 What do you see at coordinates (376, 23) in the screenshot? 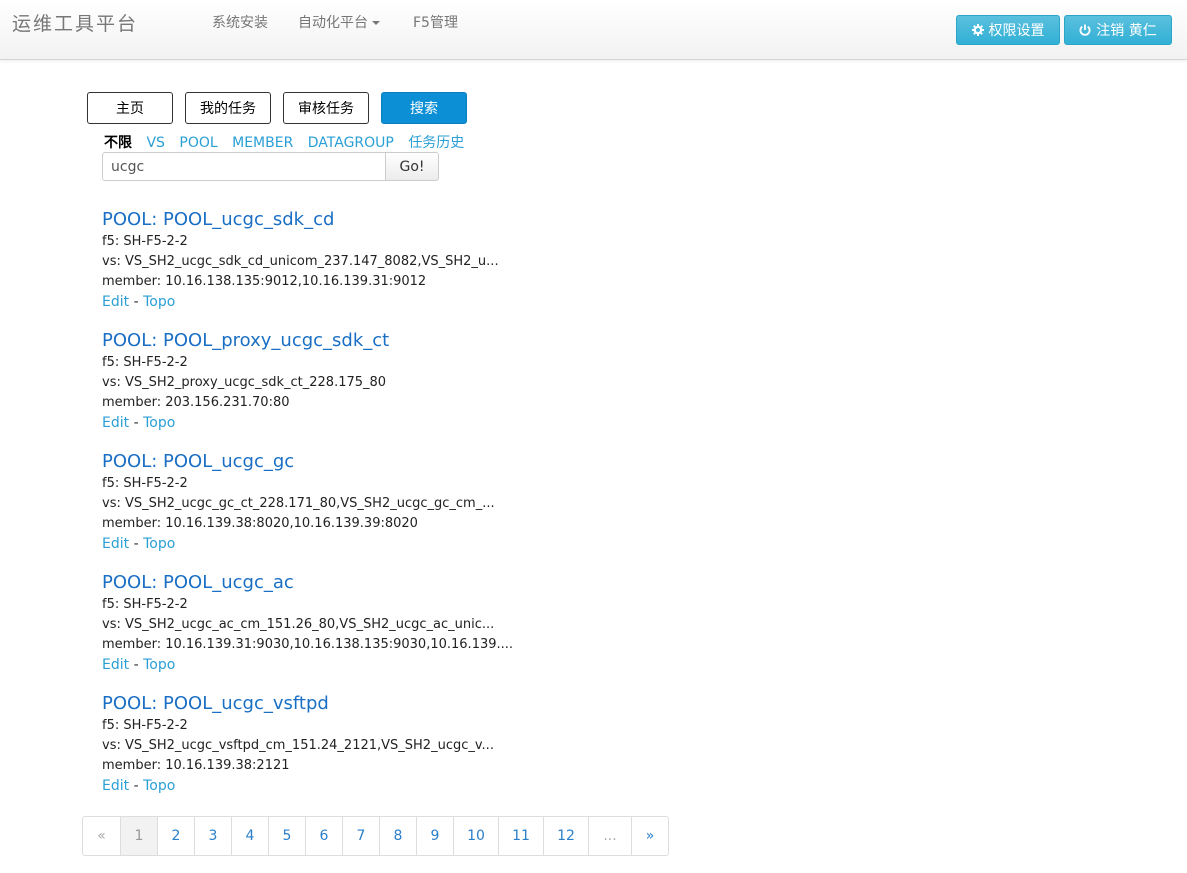
I see `chevron-down-icon` at bounding box center [376, 23].